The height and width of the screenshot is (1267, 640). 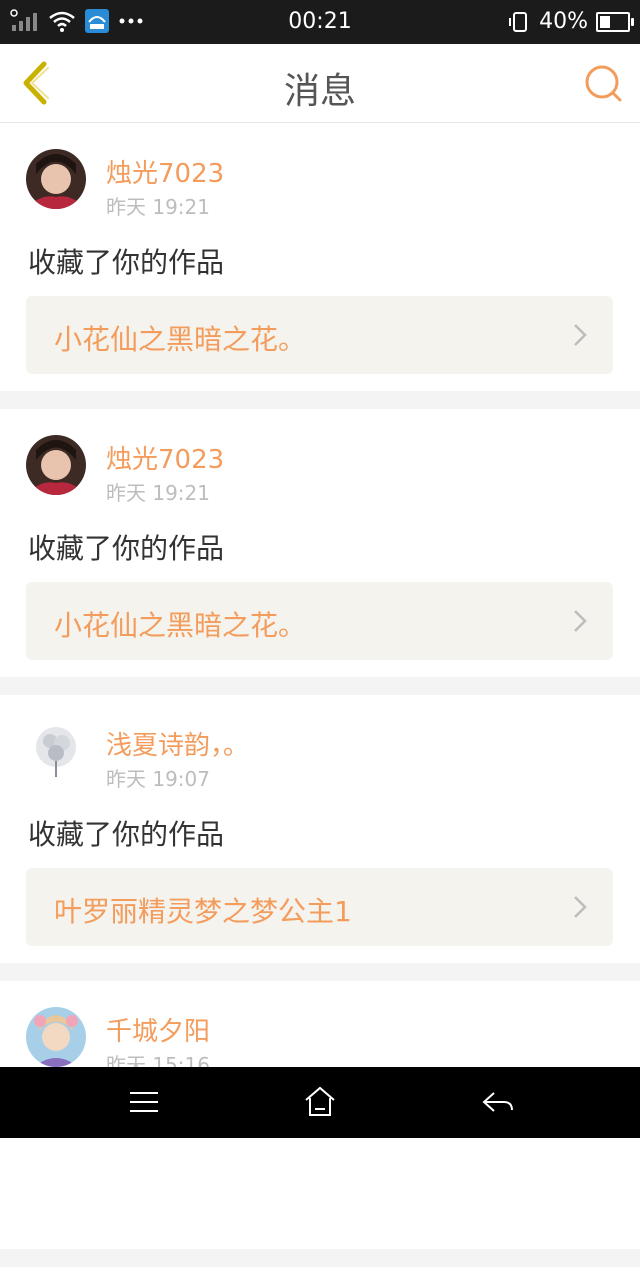 I want to click on back-arrow-icon, so click(x=497, y=1102).